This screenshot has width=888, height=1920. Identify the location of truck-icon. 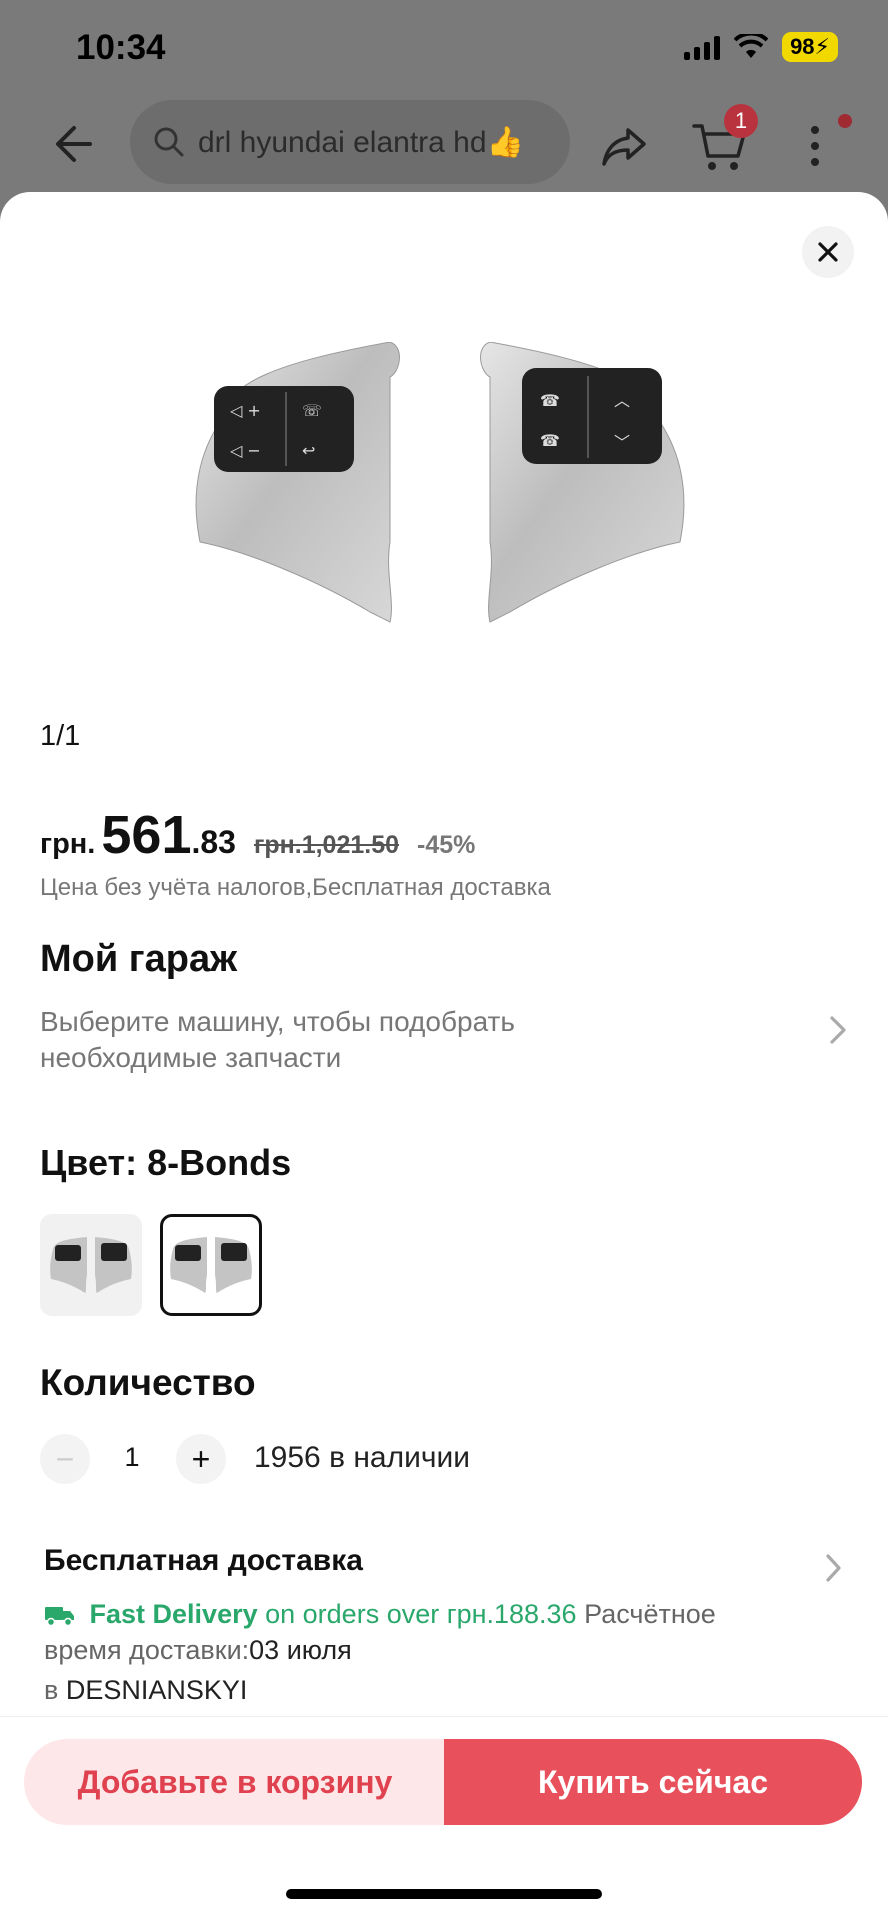
(59, 1616).